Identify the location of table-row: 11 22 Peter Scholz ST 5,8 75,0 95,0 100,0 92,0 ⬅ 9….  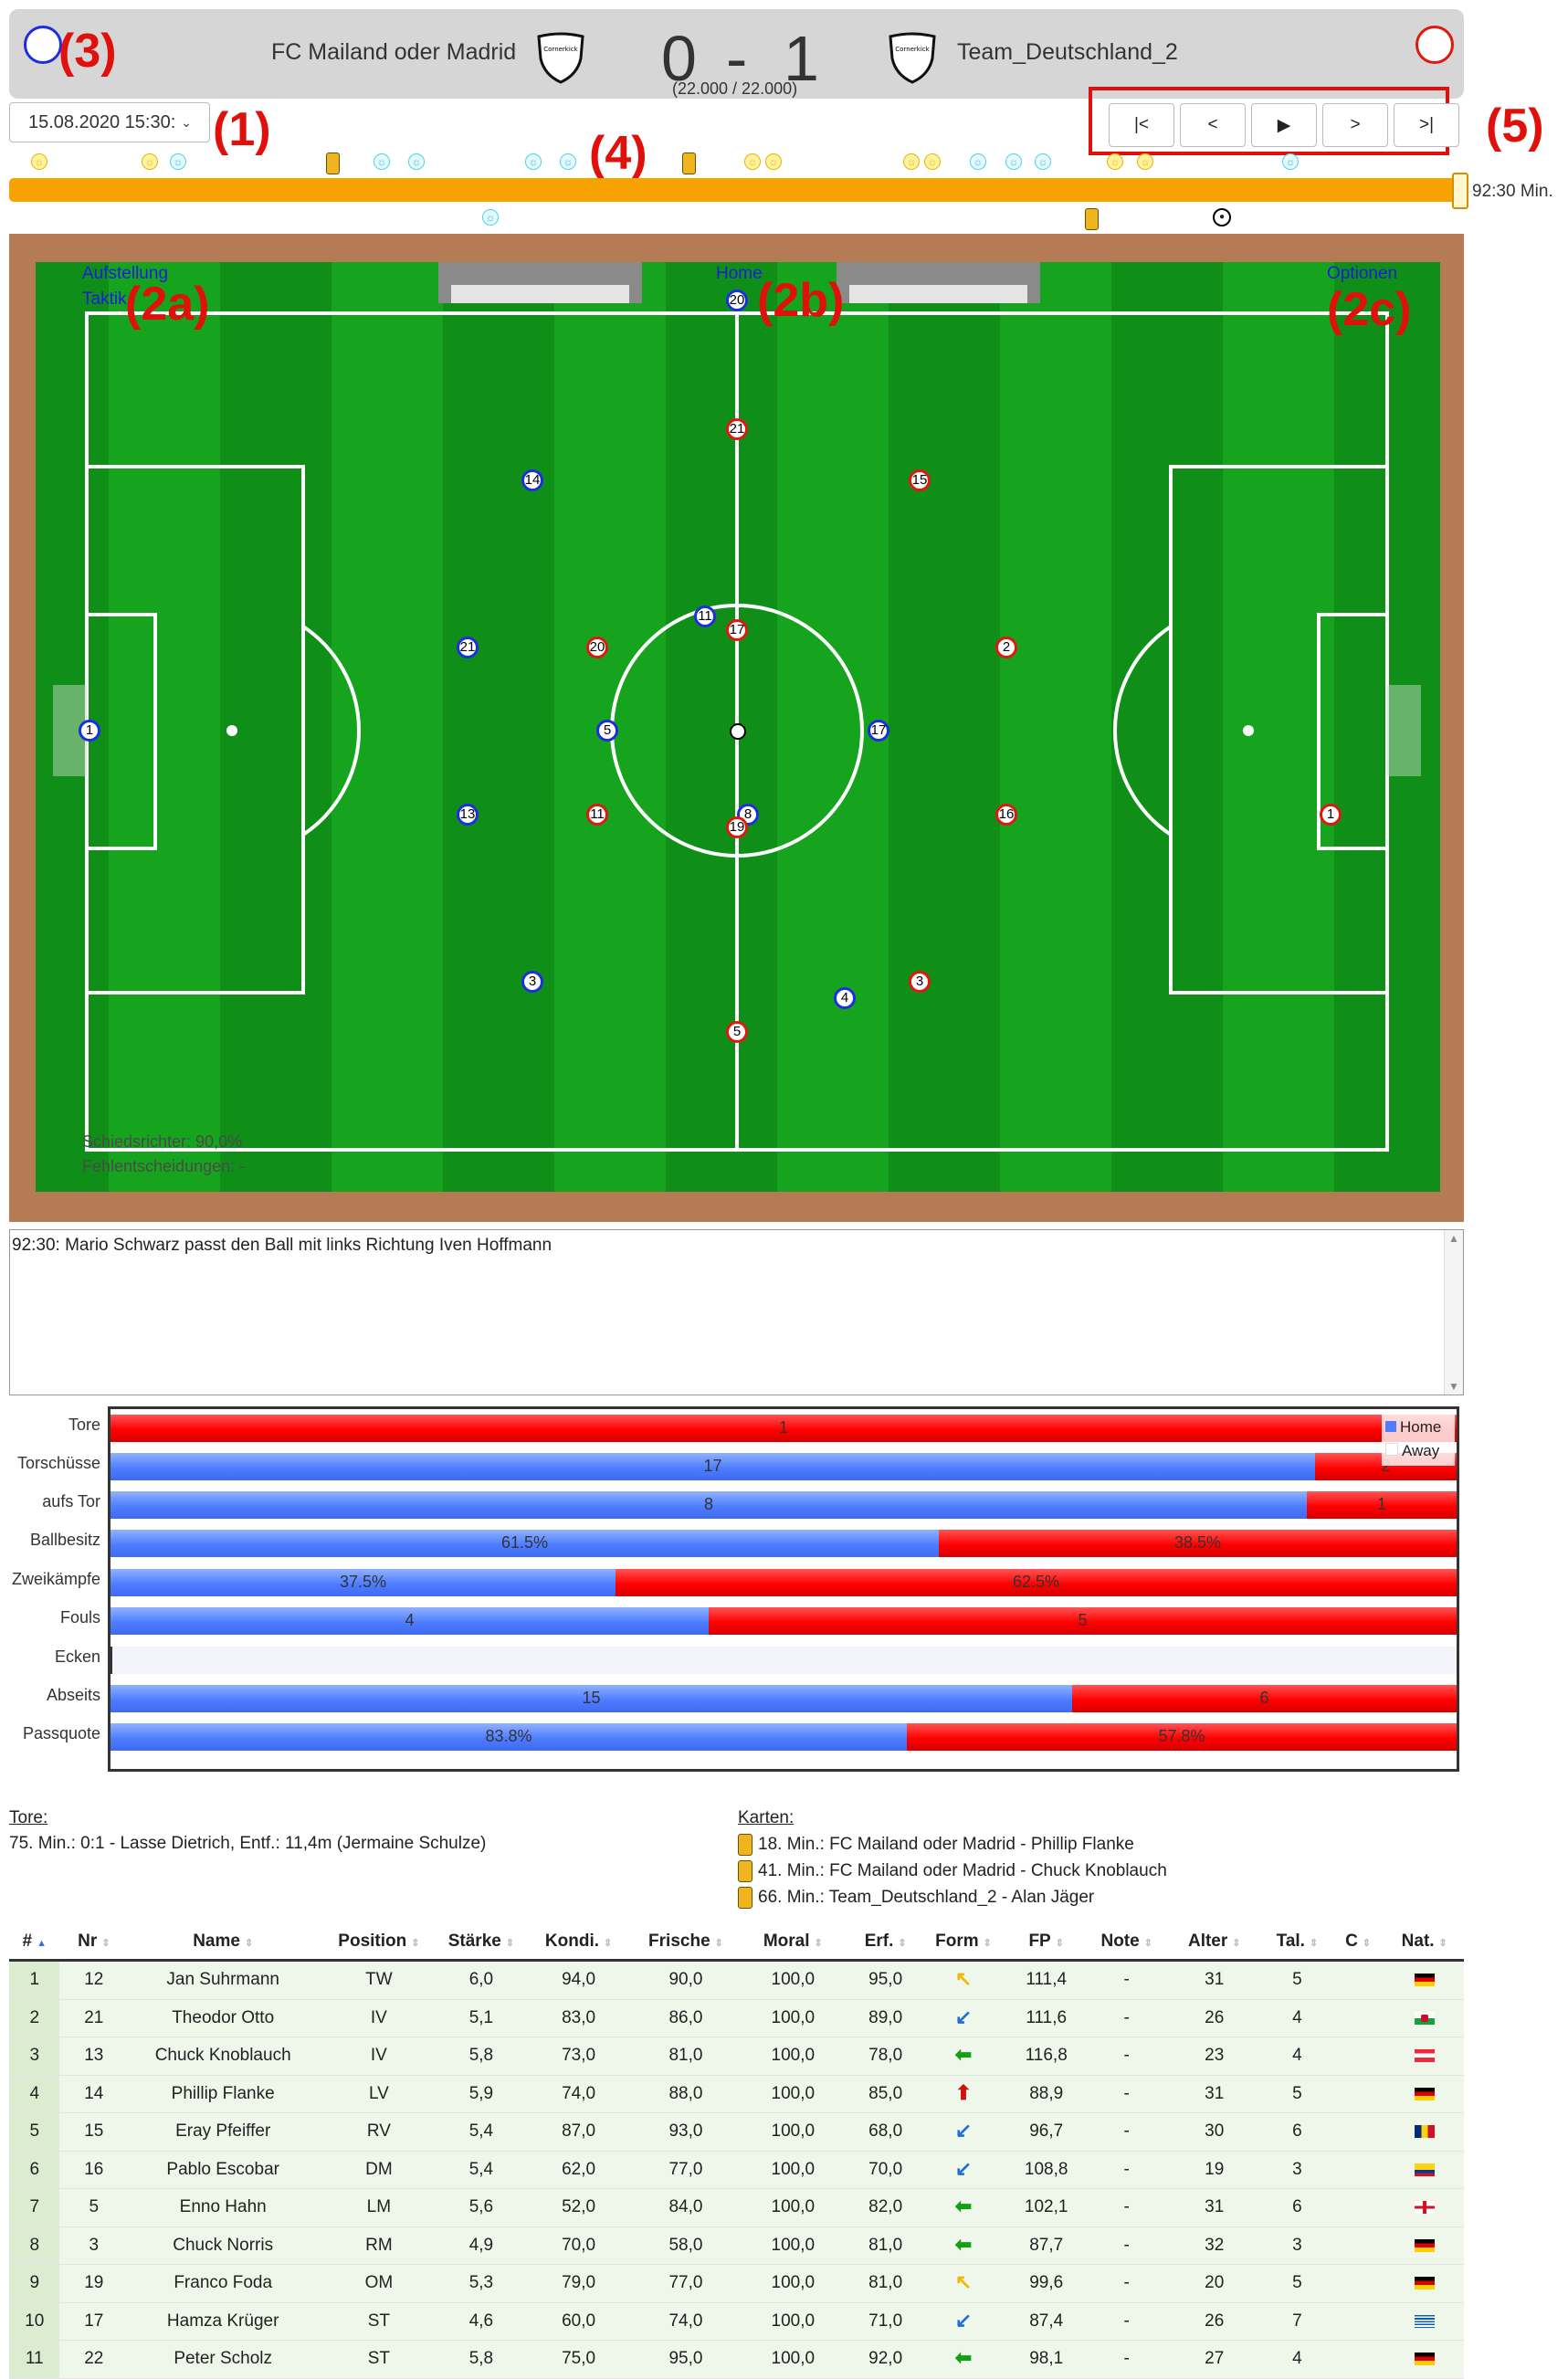
(736, 2359).